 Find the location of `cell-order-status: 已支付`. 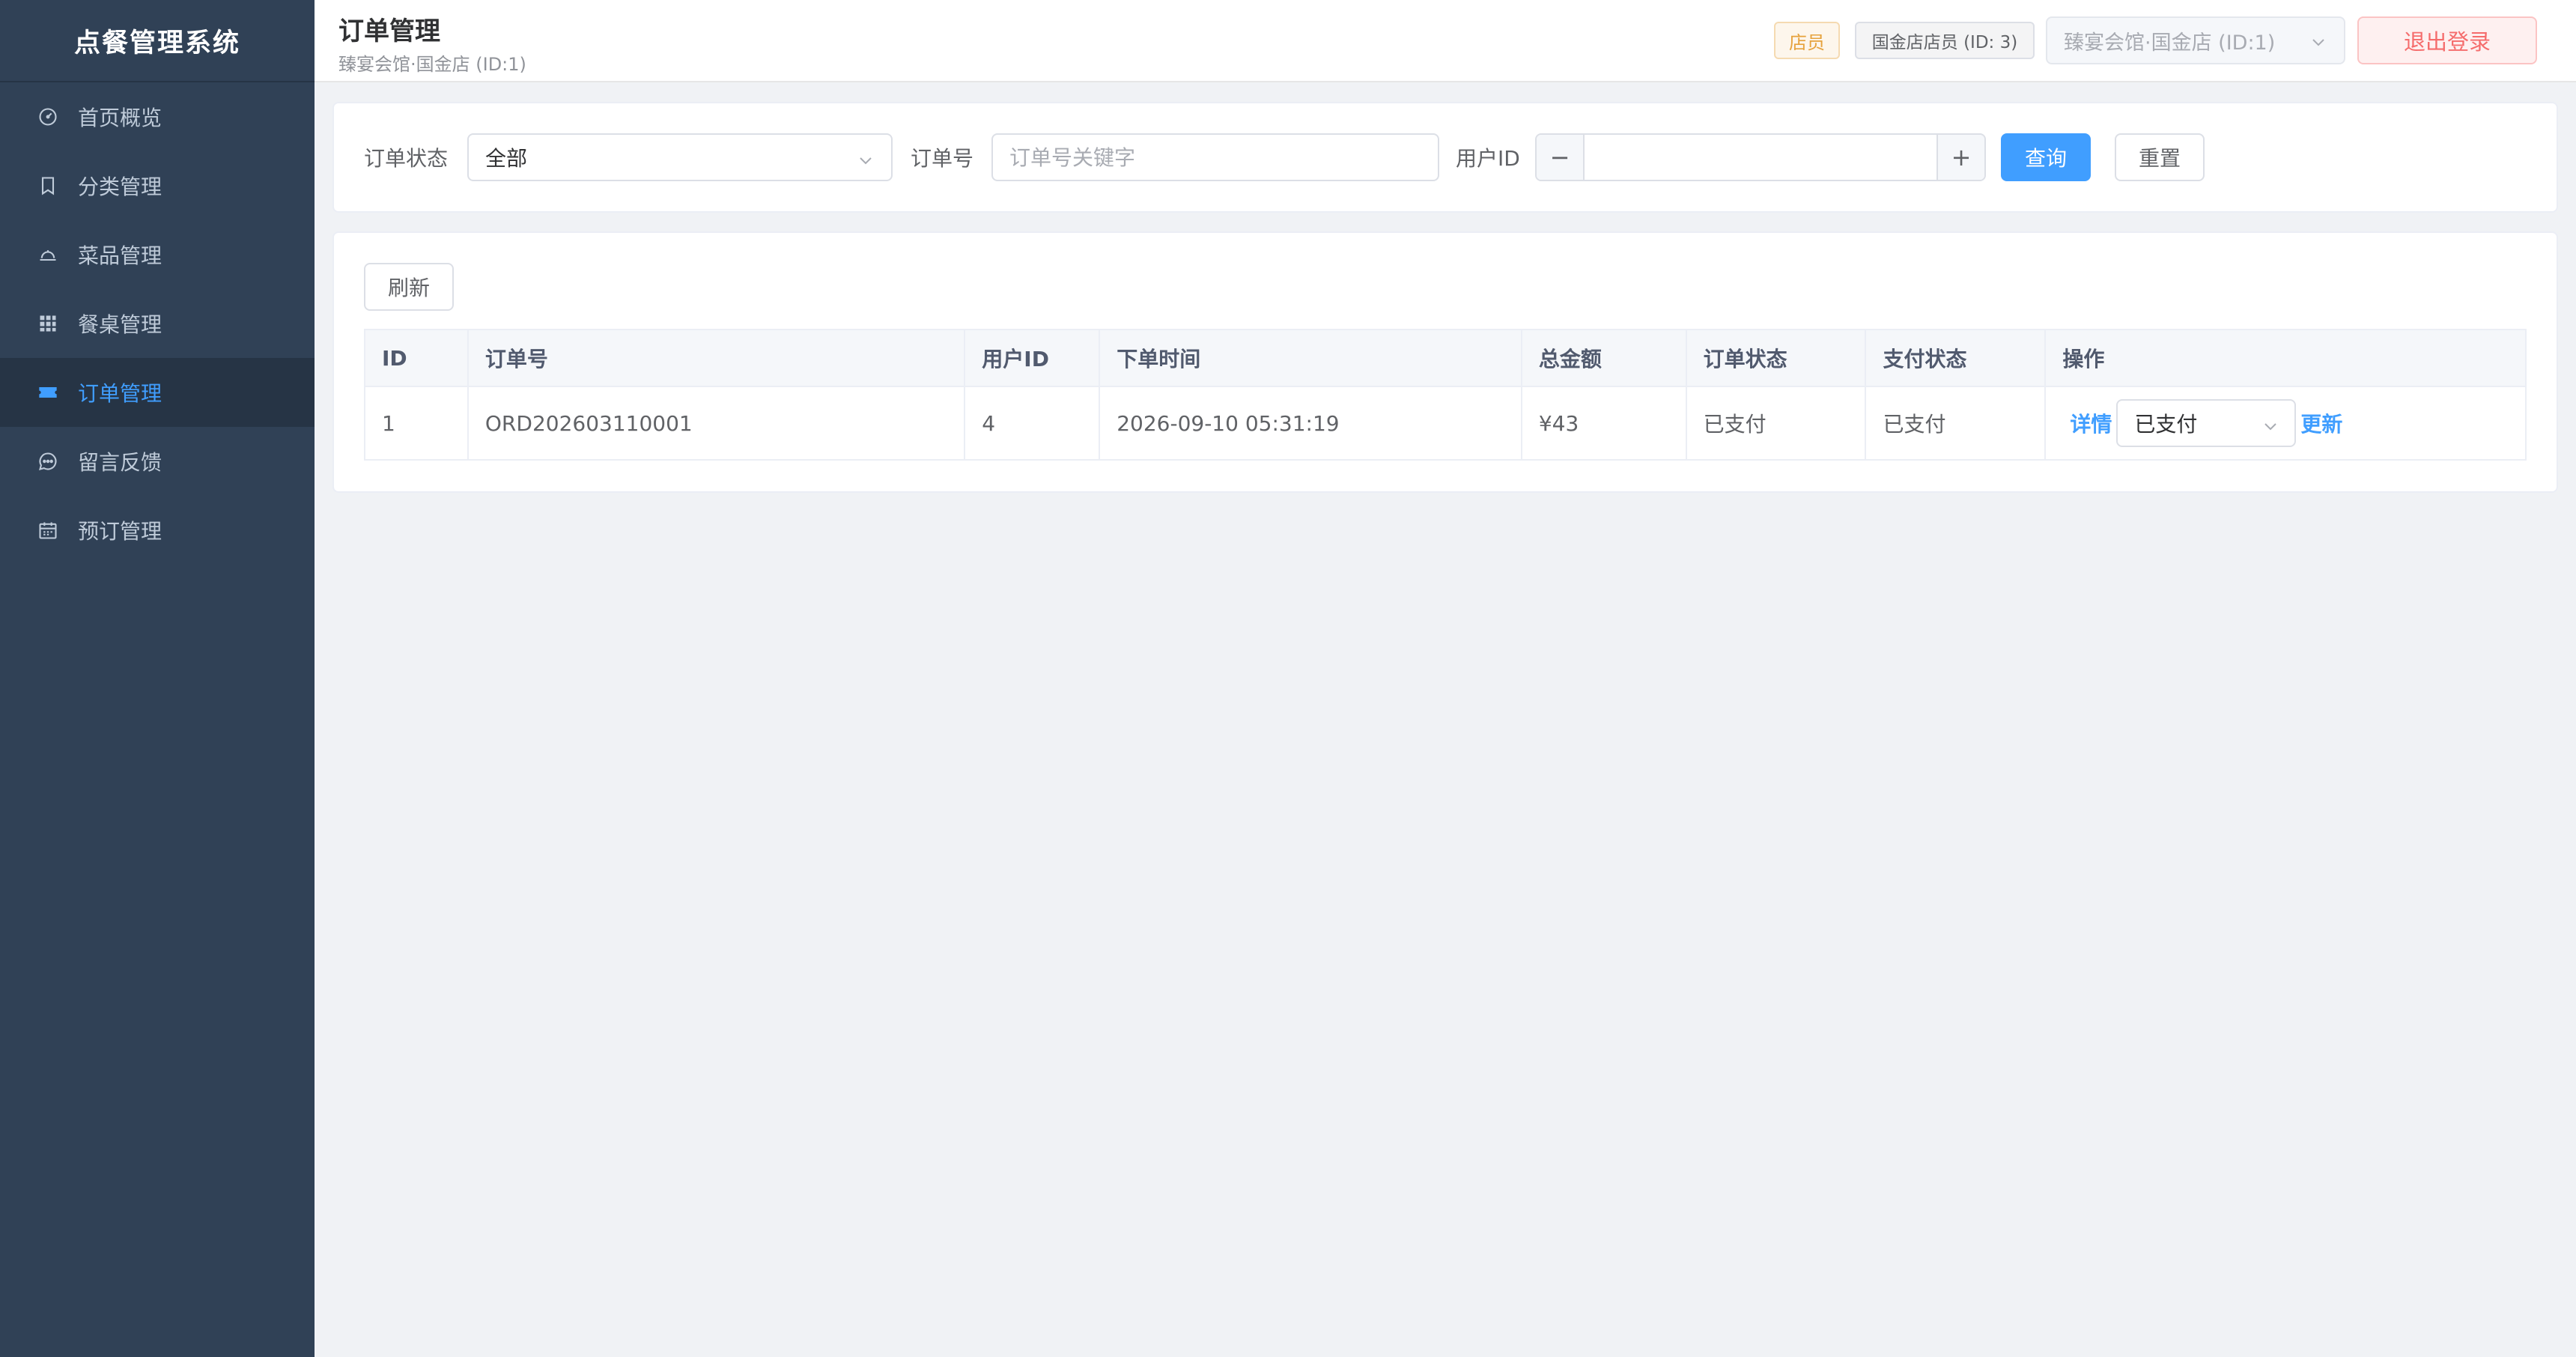

cell-order-status: 已支付 is located at coordinates (1776, 423).